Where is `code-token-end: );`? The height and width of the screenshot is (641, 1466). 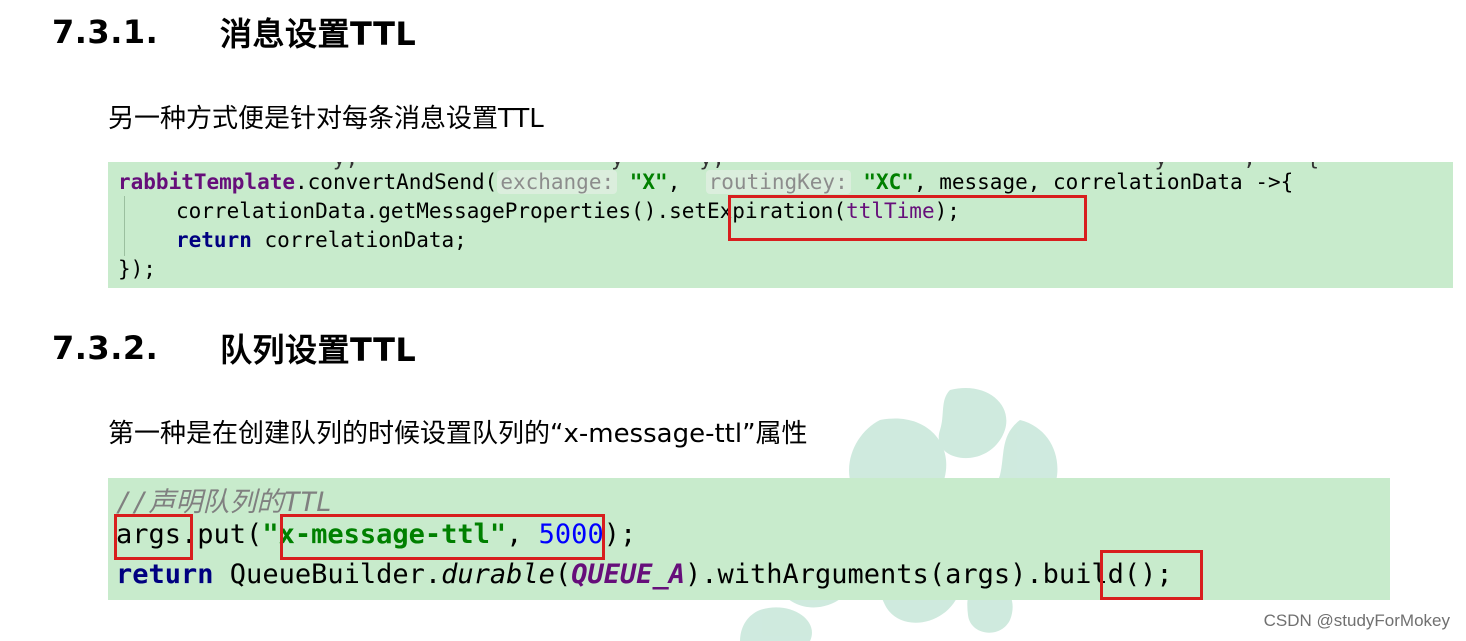
code-token-end: ); is located at coordinates (620, 534).